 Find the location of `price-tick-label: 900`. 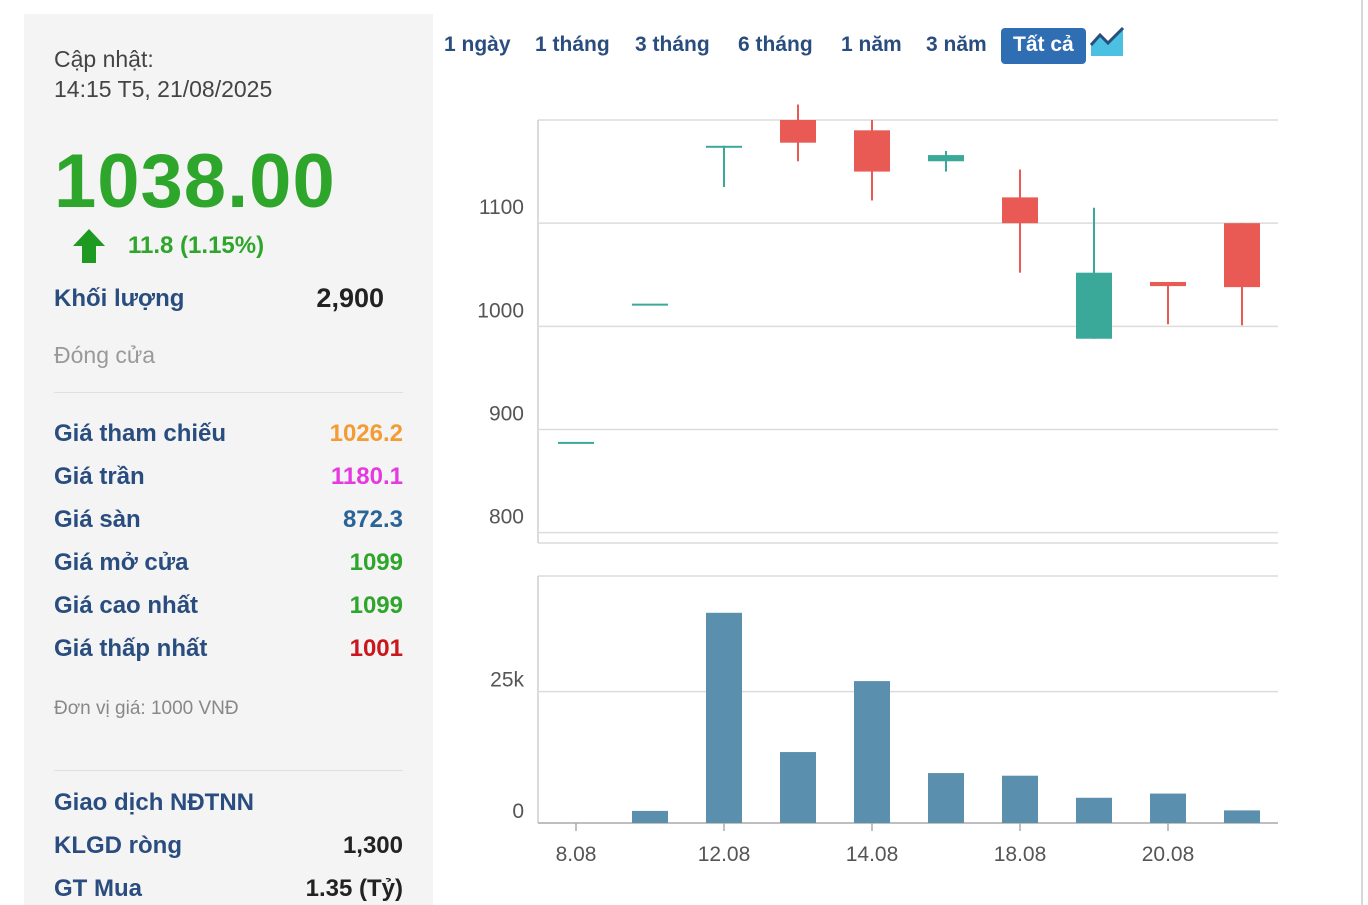

price-tick-label: 900 is located at coordinates (506, 414).